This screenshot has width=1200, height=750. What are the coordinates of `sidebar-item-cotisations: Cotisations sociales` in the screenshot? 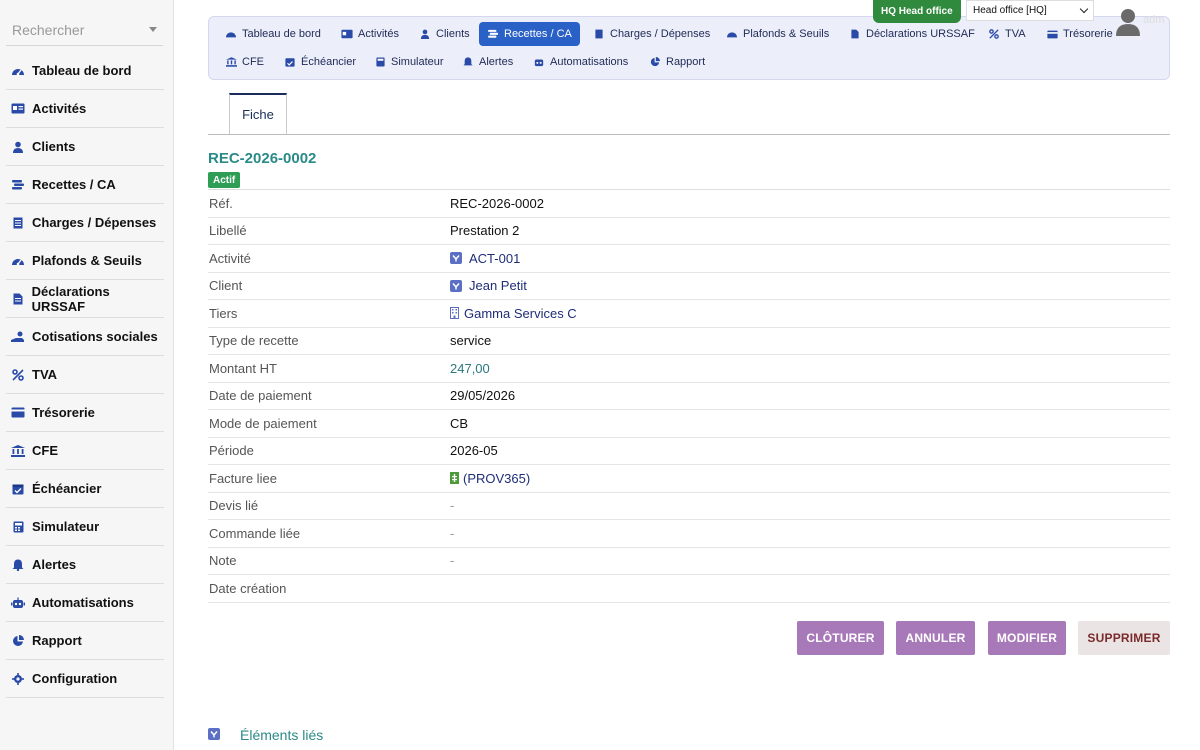 It's located at (85, 337).